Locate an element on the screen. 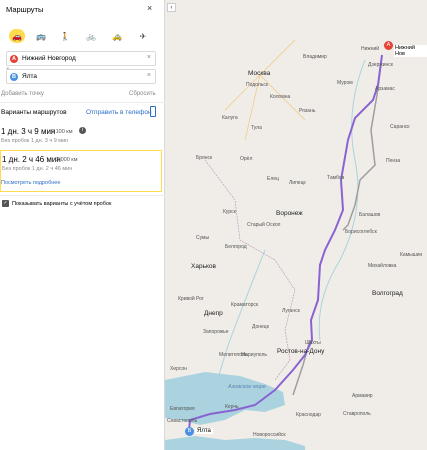 The image size is (427, 450). start-marker-label: Нижний Нов is located at coordinates (410, 51).